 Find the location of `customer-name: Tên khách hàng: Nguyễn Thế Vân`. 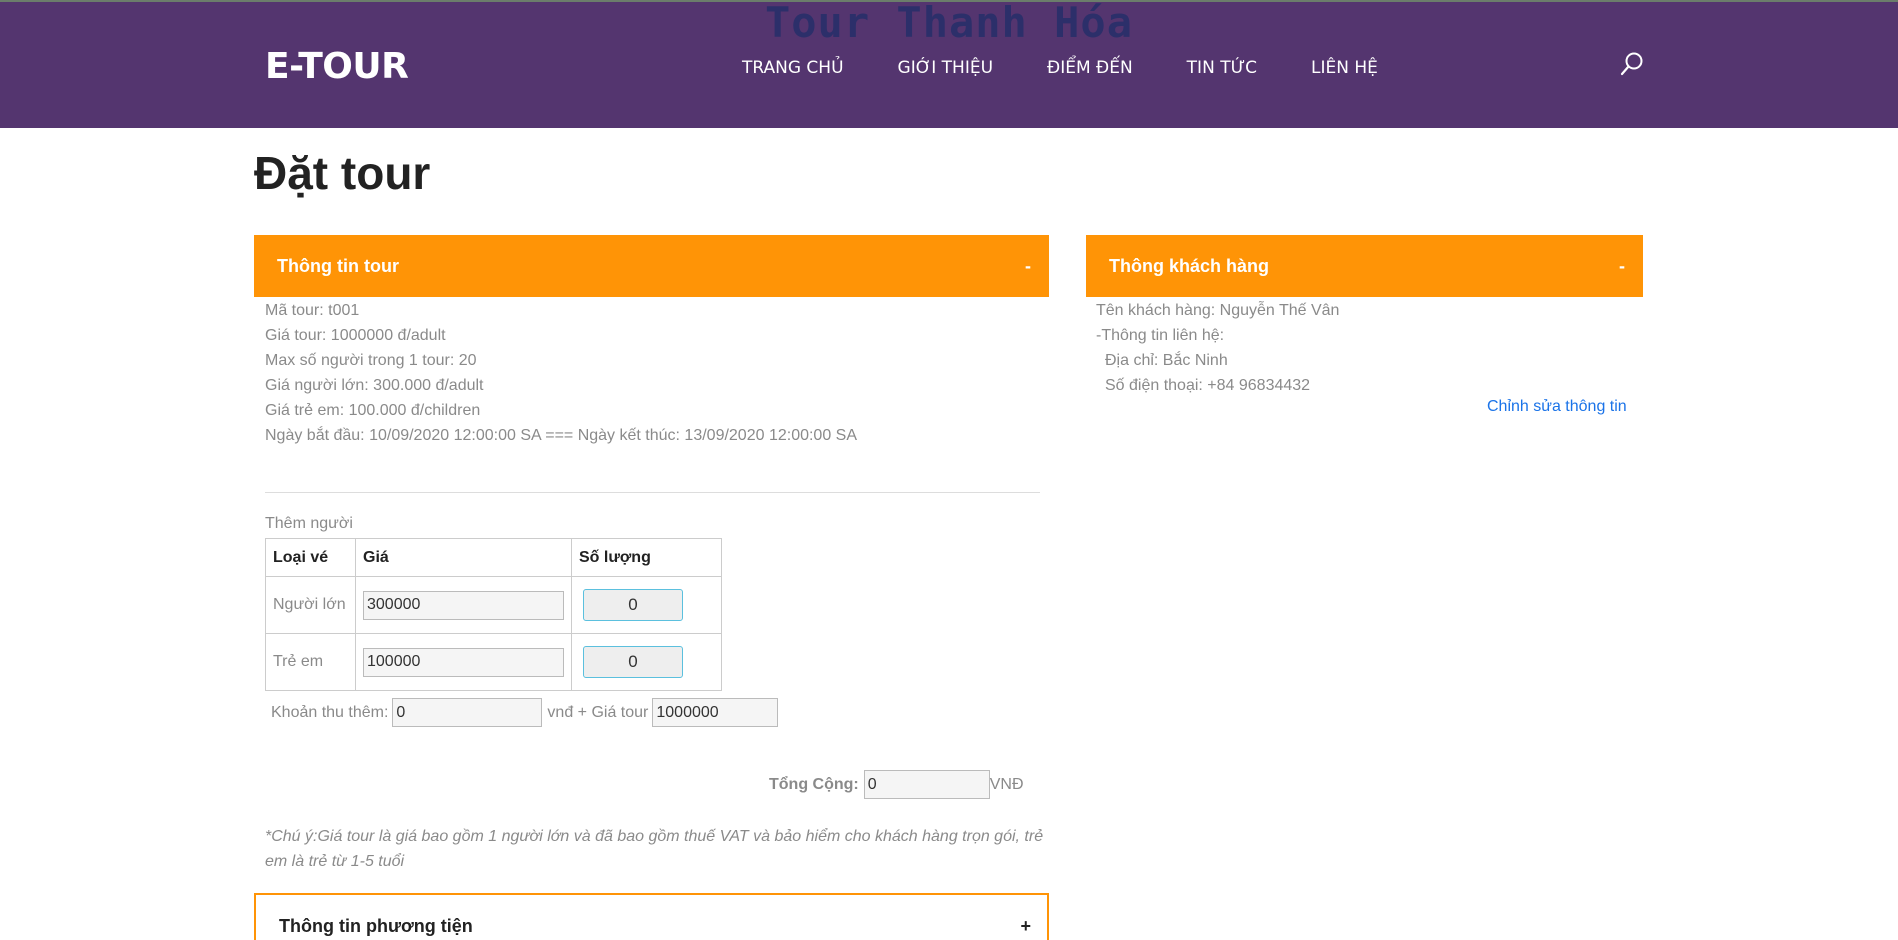

customer-name: Tên khách hàng: Nguyễn Thế Vân is located at coordinates (1218, 310).